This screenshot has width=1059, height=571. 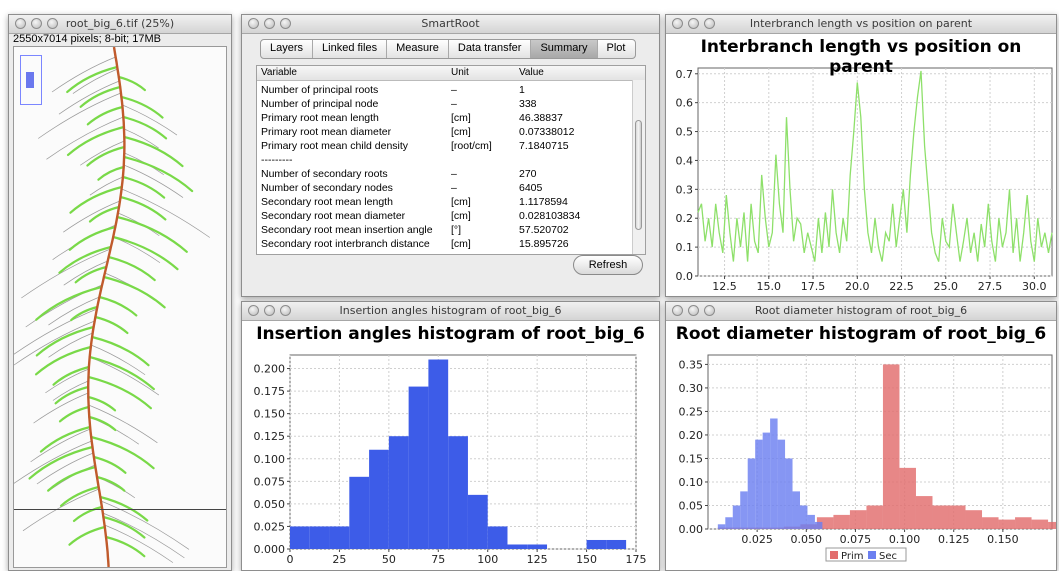 I want to click on x-tick-label: 17.5, so click(x=813, y=286).